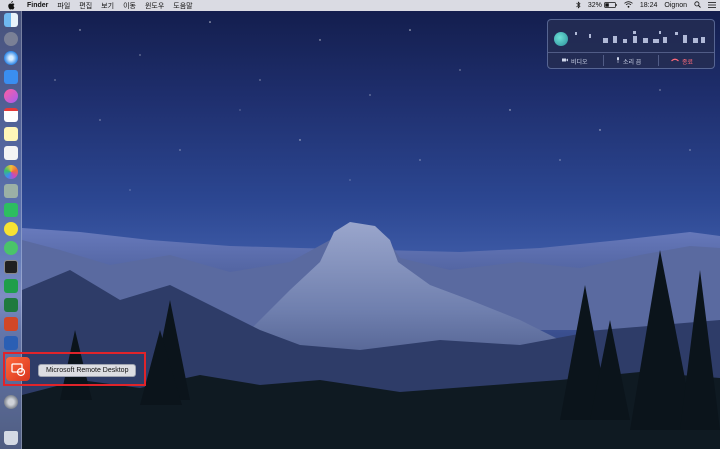 Image resolution: width=720 pixels, height=449 pixels. What do you see at coordinates (610, 5) in the screenshot?
I see `battery-icon` at bounding box center [610, 5].